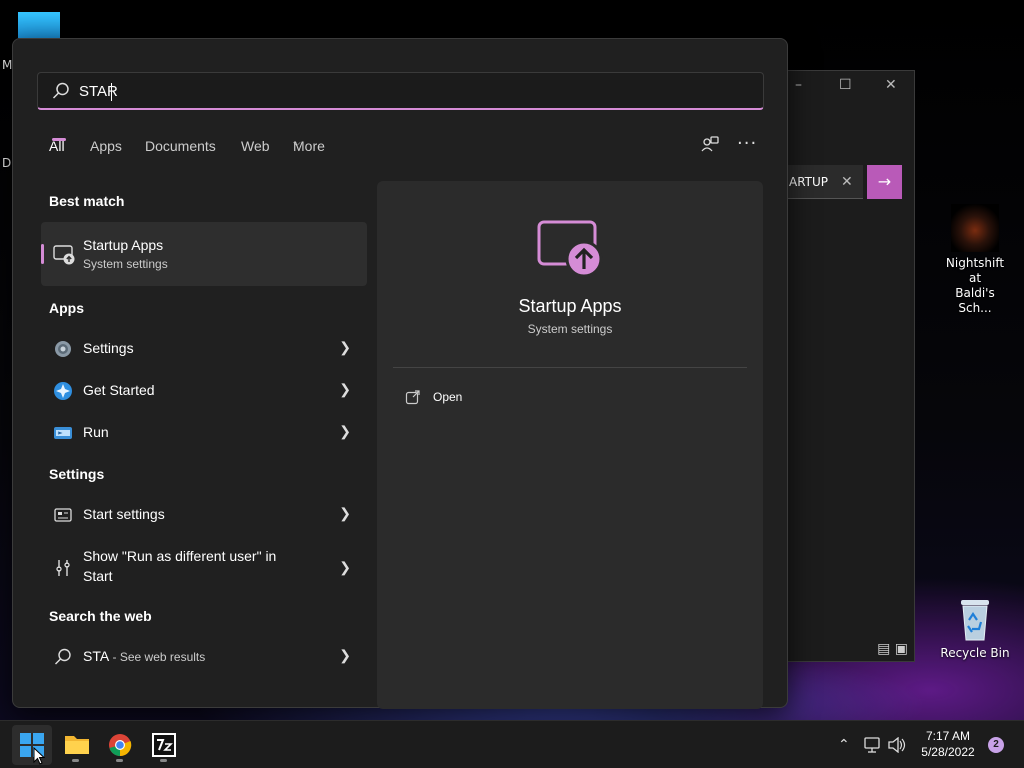 This screenshot has width=1024, height=768. Describe the element at coordinates (570, 306) in the screenshot. I see `detail-title: Startup Apps` at that location.